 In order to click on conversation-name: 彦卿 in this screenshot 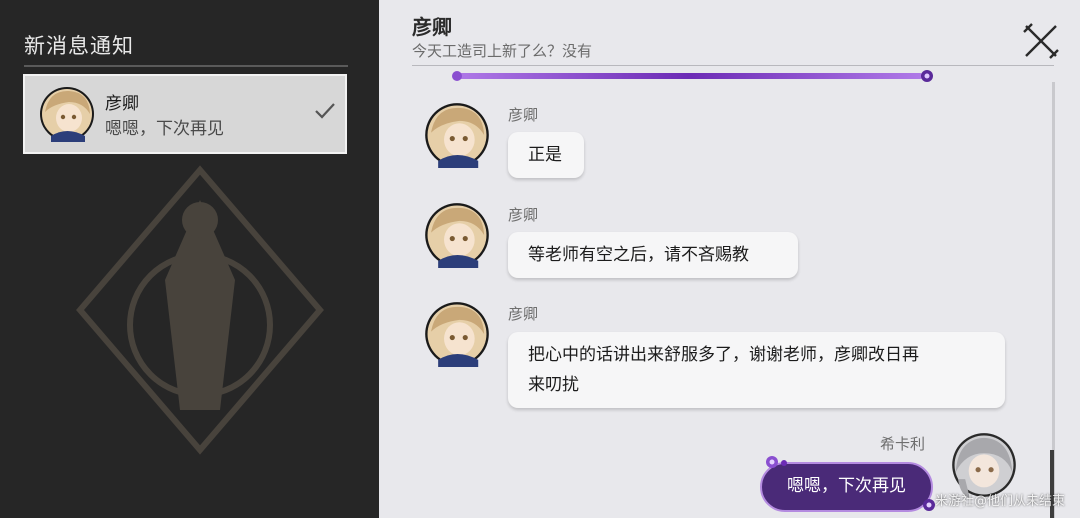, I will do `click(122, 104)`.